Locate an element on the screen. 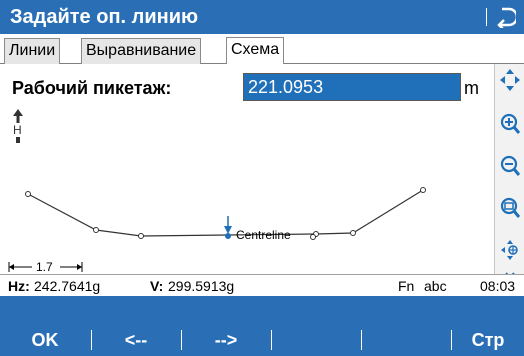 This screenshot has height=356, width=524. center-target-icon is located at coordinates (509, 250).